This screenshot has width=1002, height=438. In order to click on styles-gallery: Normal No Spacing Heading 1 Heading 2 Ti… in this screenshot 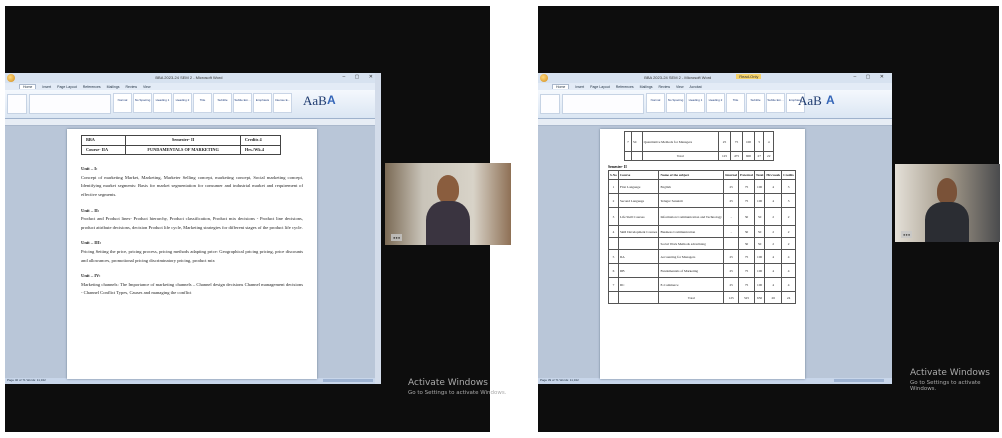, I will do `click(725, 103)`.